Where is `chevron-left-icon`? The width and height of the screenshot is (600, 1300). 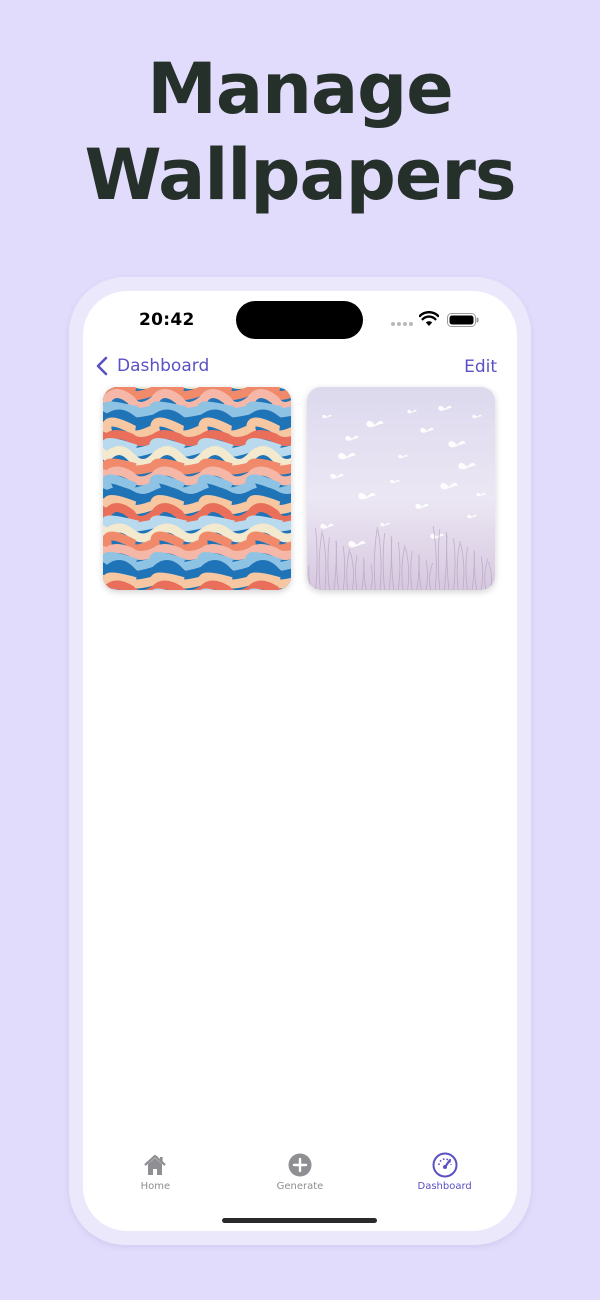 chevron-left-icon is located at coordinates (102, 366).